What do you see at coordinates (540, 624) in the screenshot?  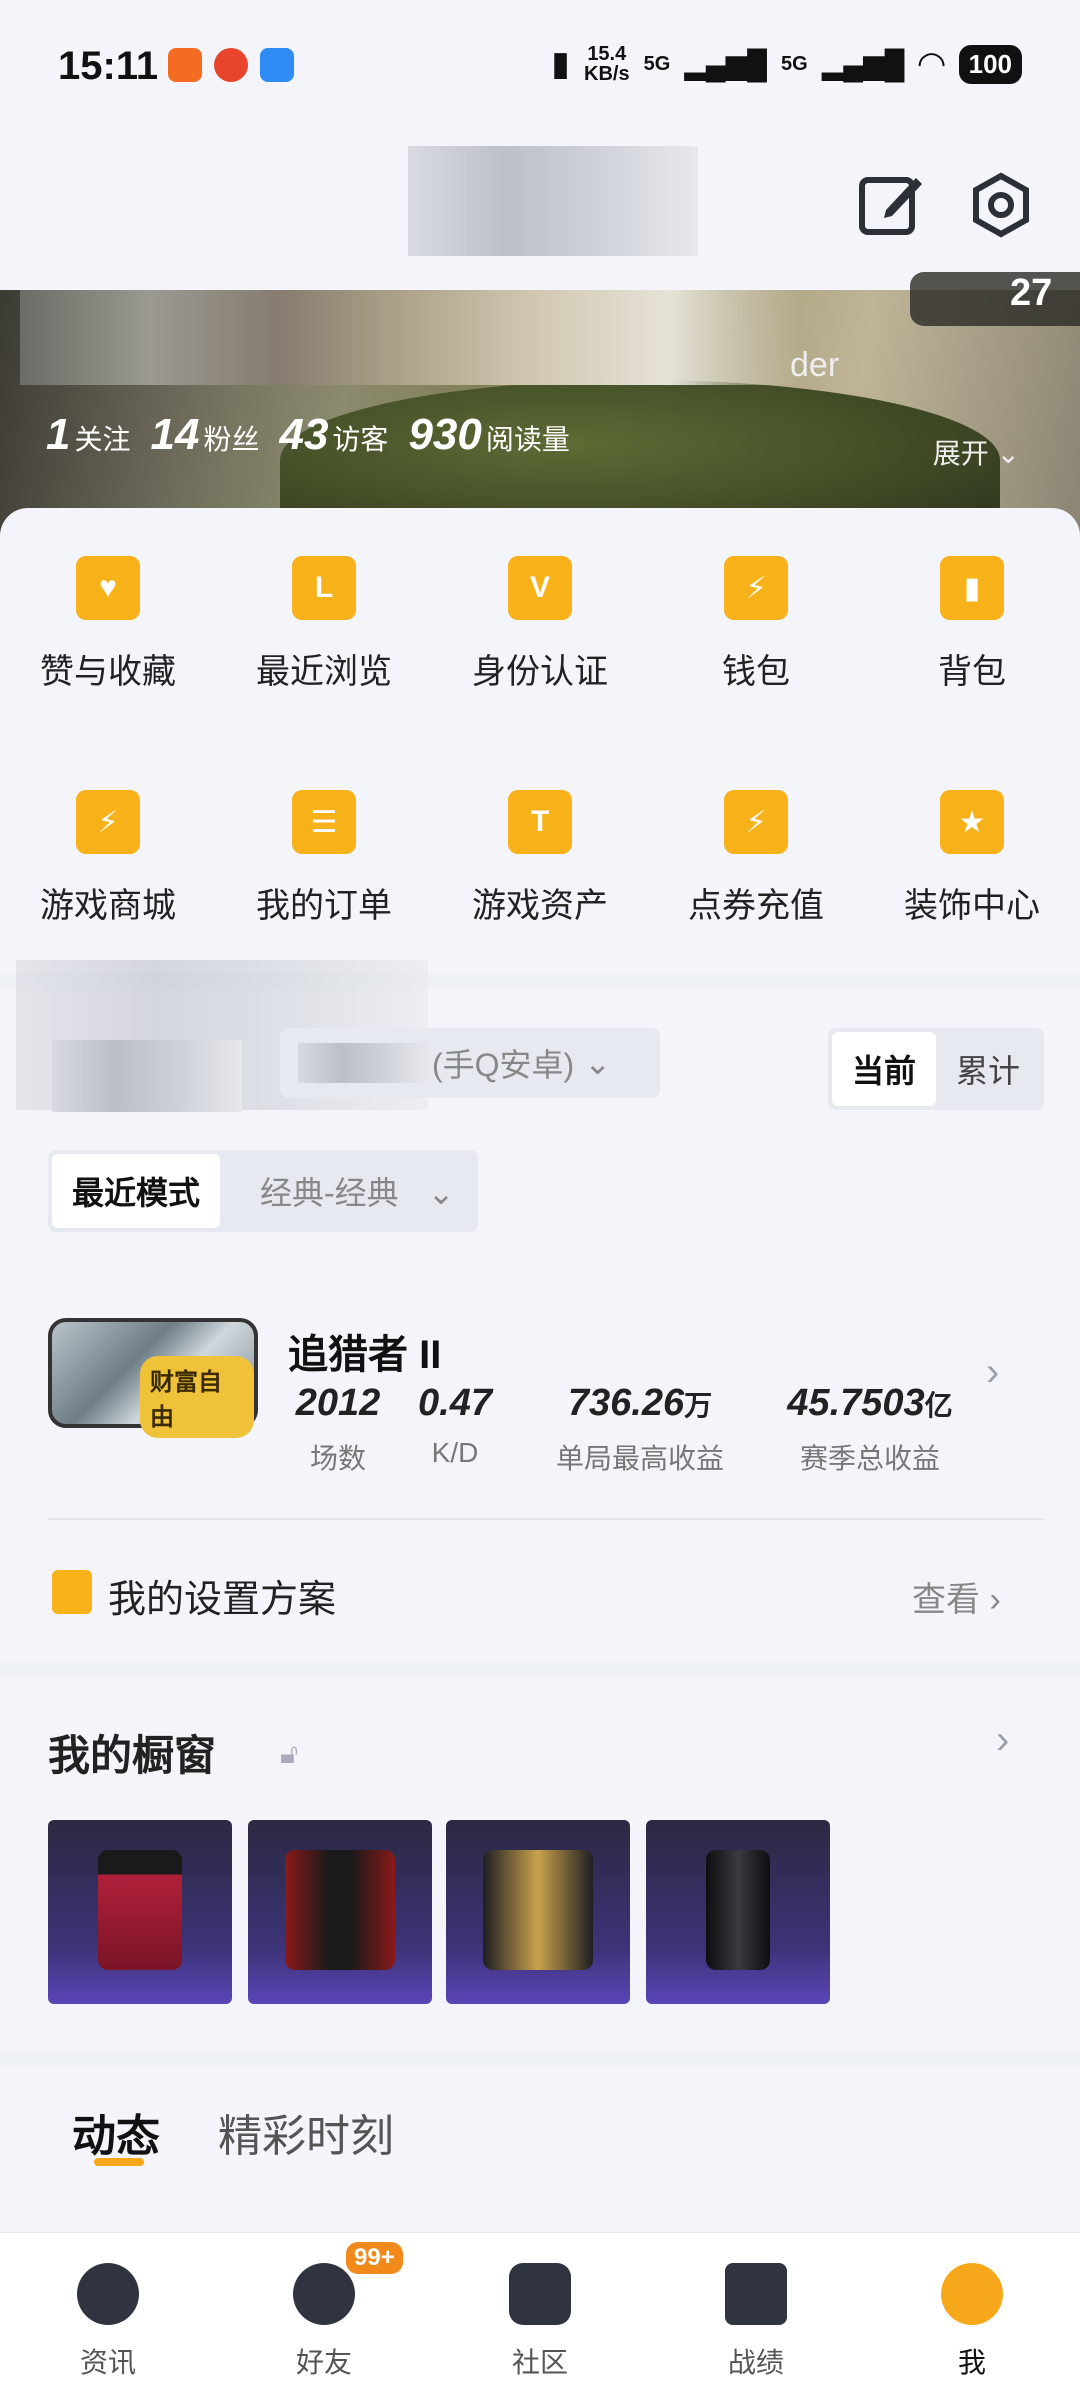 I see `shortcut-identity-verify: V 身份认证` at bounding box center [540, 624].